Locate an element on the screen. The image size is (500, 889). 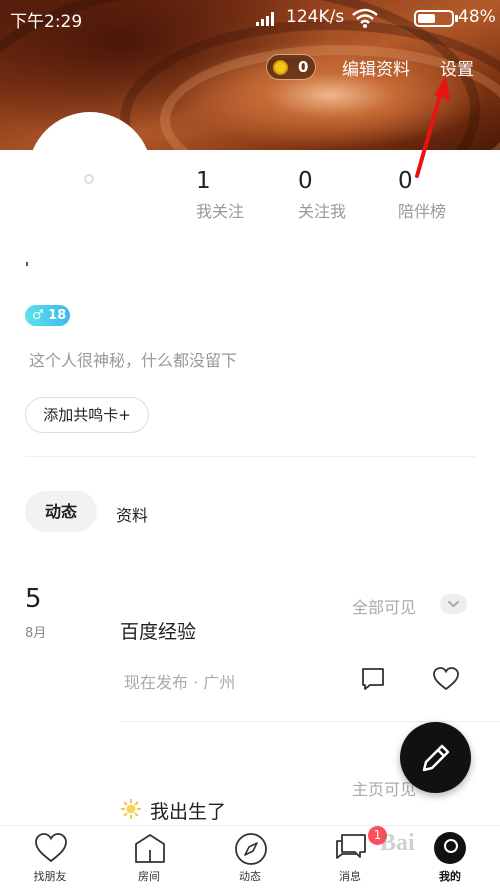
nav-label: 房间 is located at coordinates (149, 876).